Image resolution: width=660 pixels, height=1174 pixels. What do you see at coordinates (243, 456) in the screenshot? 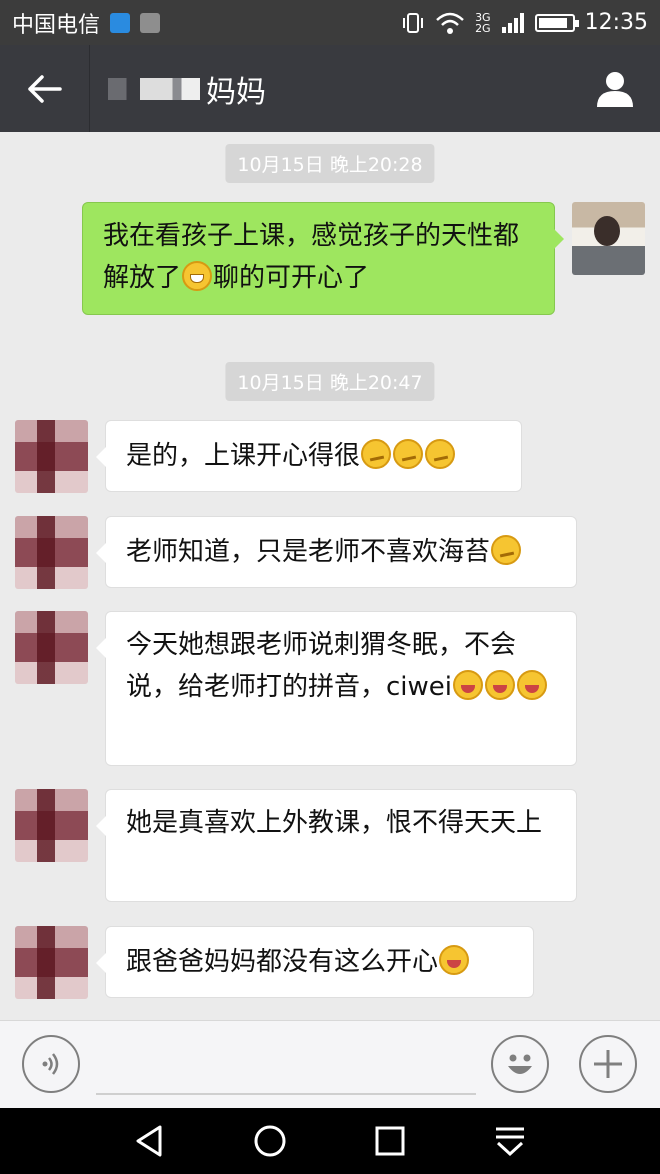
I see `message-text: 是的，上课开心得很` at bounding box center [243, 456].